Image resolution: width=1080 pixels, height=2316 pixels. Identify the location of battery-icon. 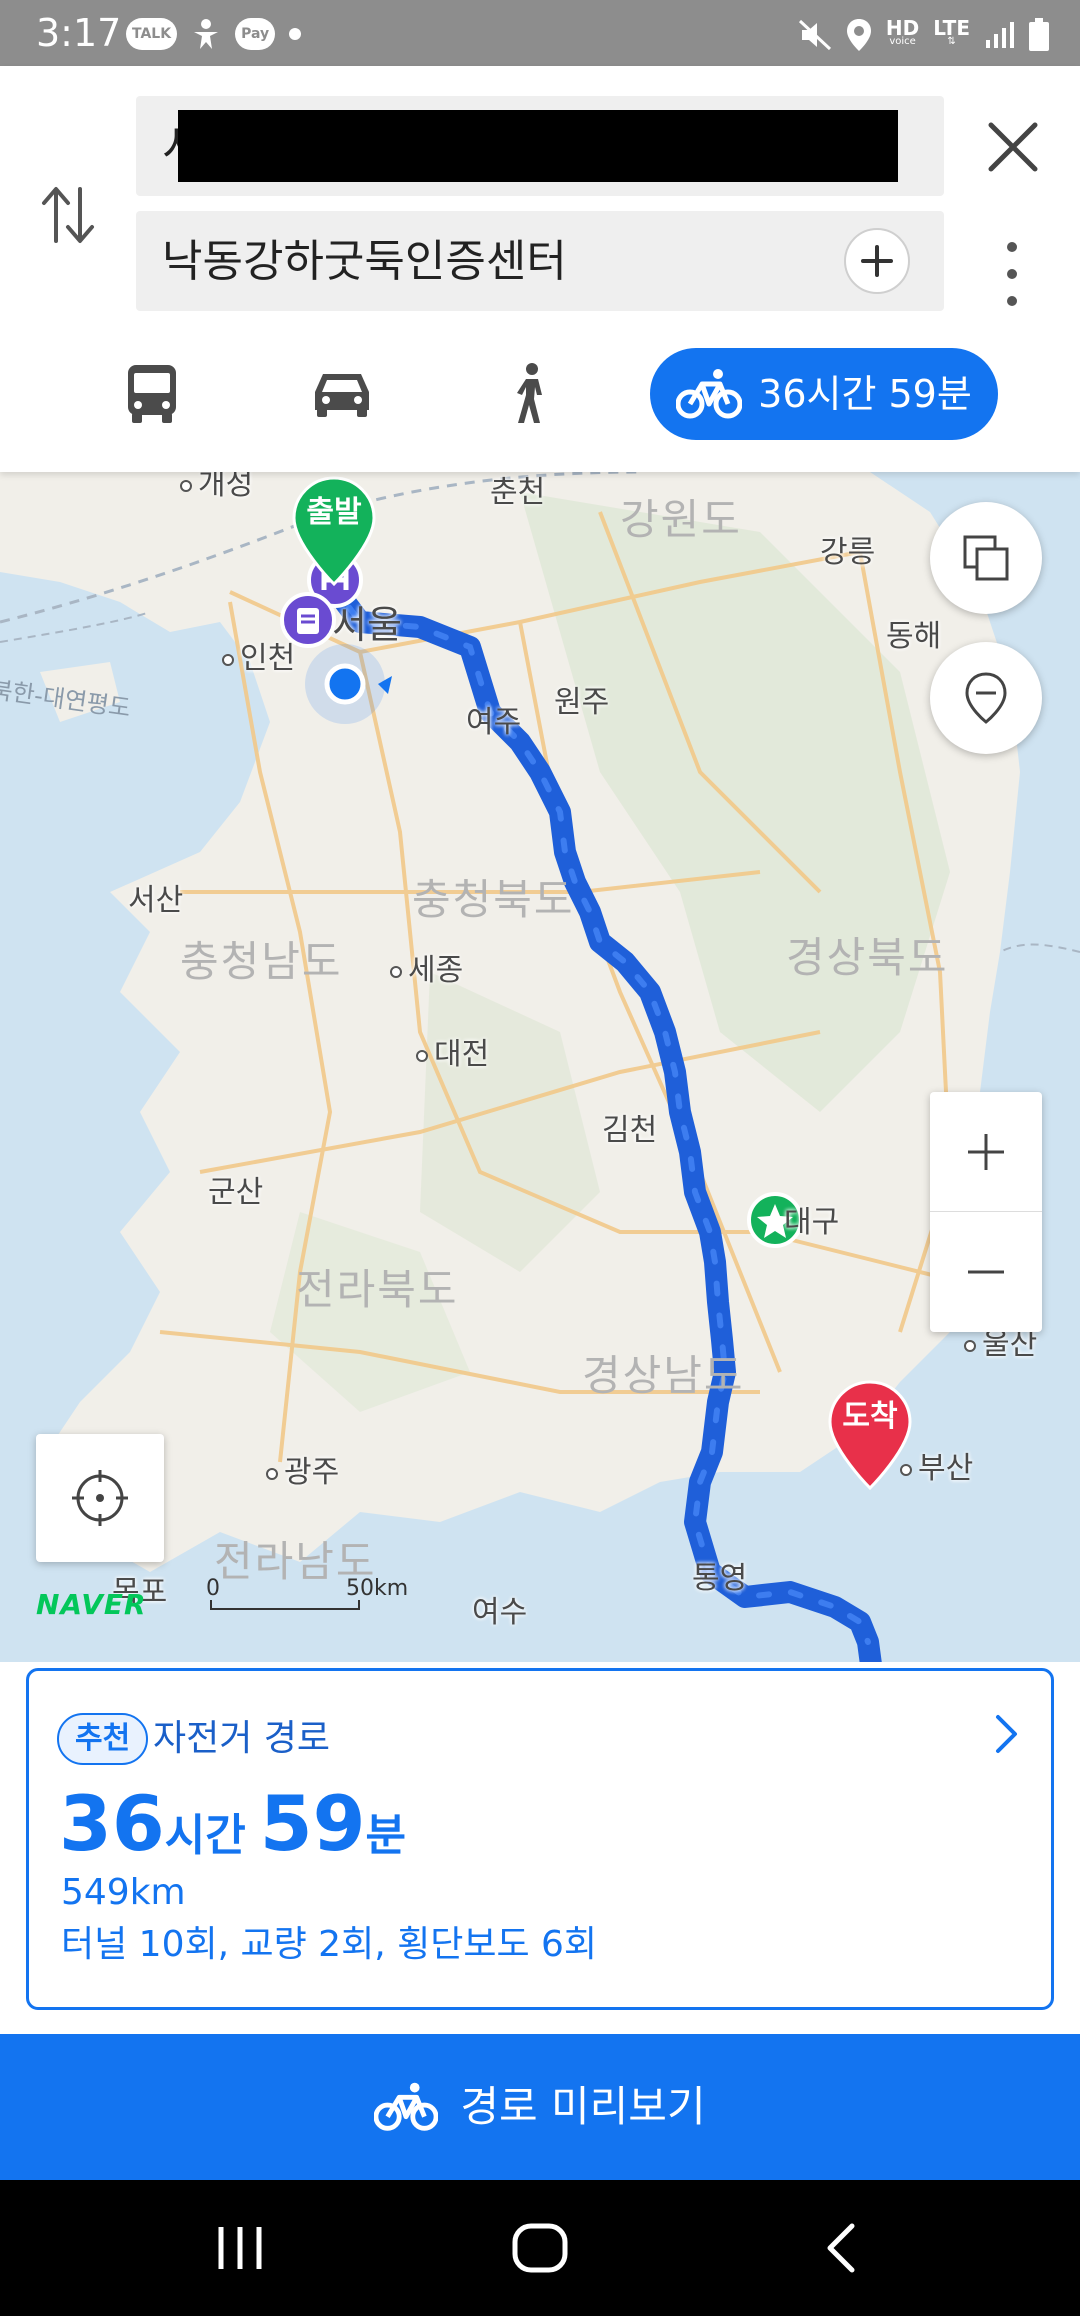
(1039, 34).